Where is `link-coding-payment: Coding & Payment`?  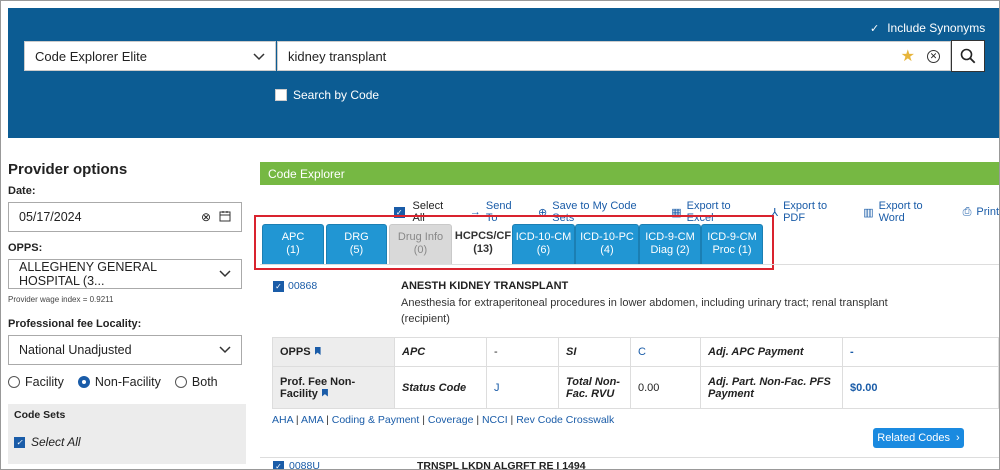 link-coding-payment: Coding & Payment is located at coordinates (376, 420).